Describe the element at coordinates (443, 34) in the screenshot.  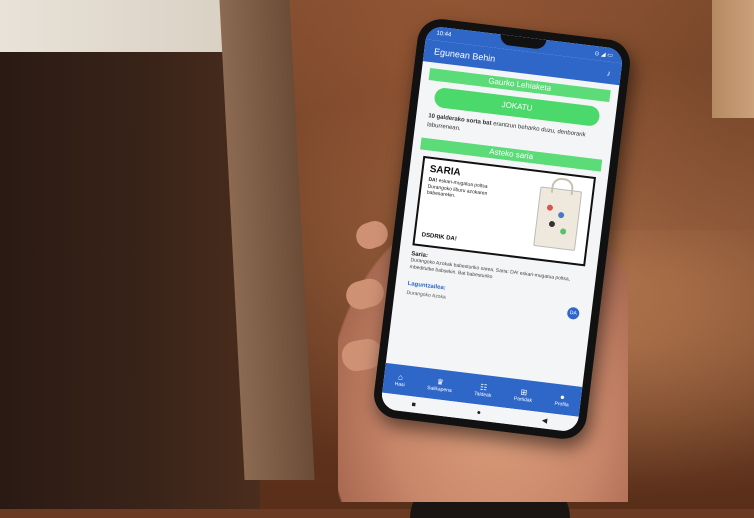
I see `status-time: 10:44` at that location.